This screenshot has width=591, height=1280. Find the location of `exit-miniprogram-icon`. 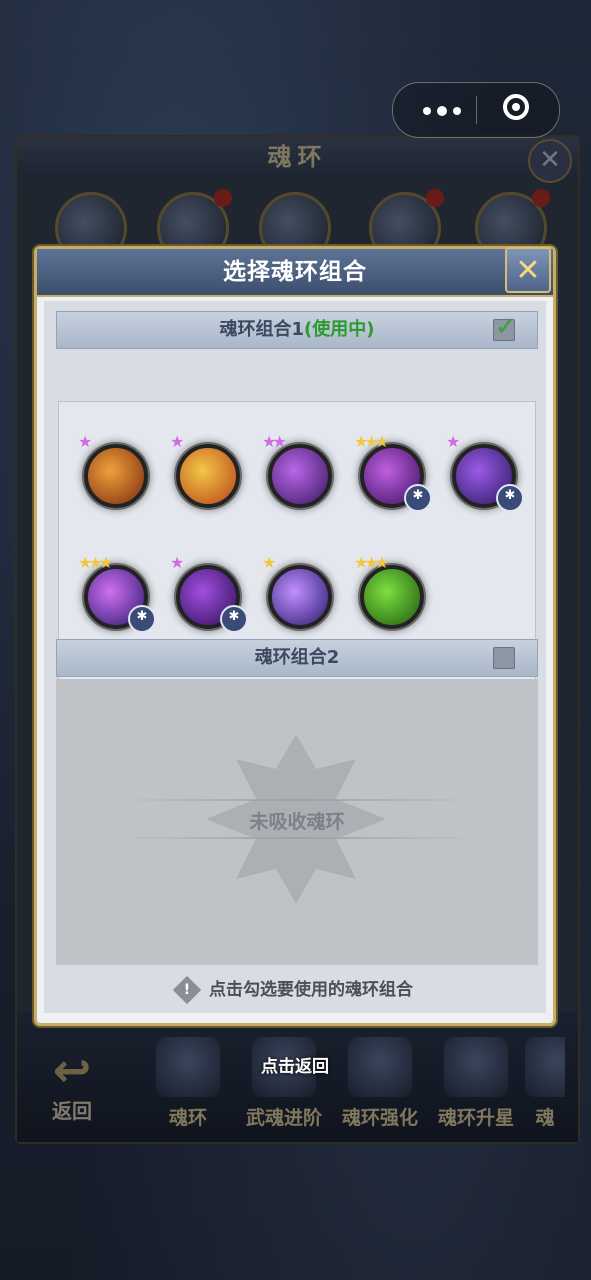

exit-miniprogram-icon is located at coordinates (516, 107).